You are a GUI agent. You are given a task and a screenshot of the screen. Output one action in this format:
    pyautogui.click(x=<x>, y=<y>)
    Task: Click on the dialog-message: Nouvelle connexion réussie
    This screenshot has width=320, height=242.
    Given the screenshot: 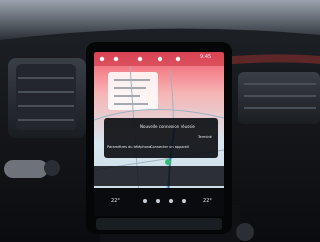 What is the action you would take?
    pyautogui.click(x=167, y=126)
    